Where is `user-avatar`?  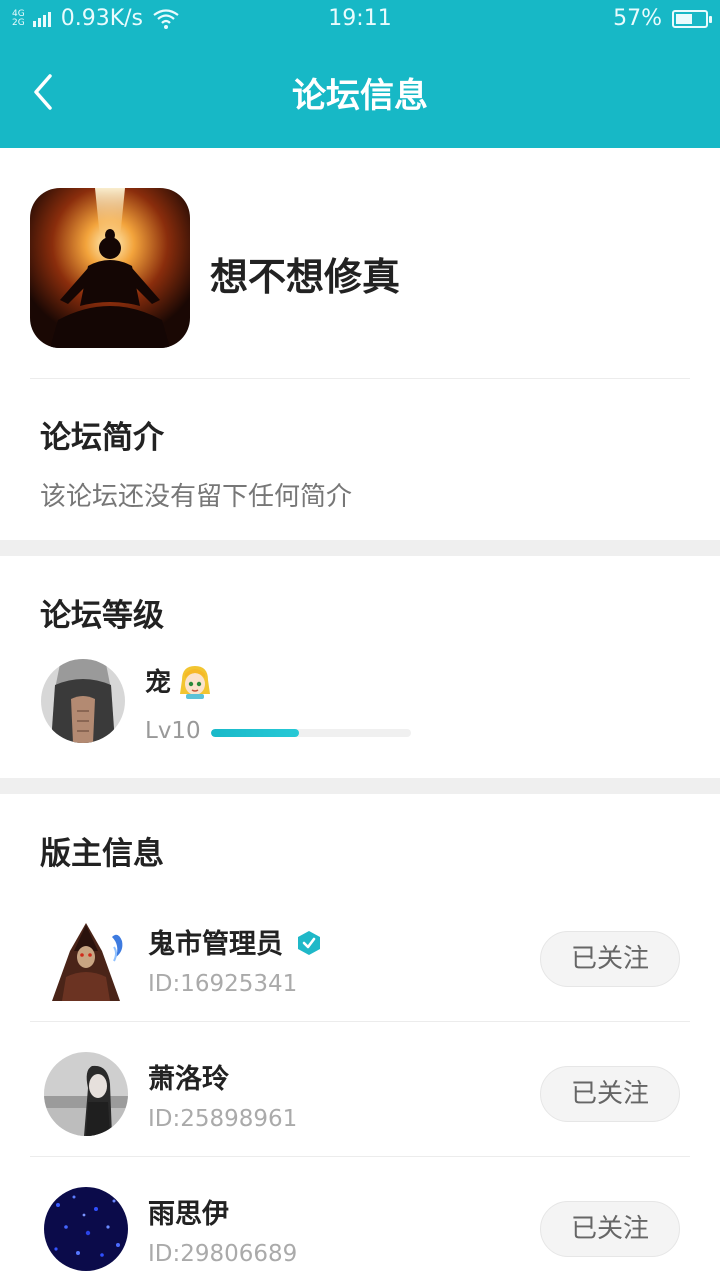 user-avatar is located at coordinates (83, 701).